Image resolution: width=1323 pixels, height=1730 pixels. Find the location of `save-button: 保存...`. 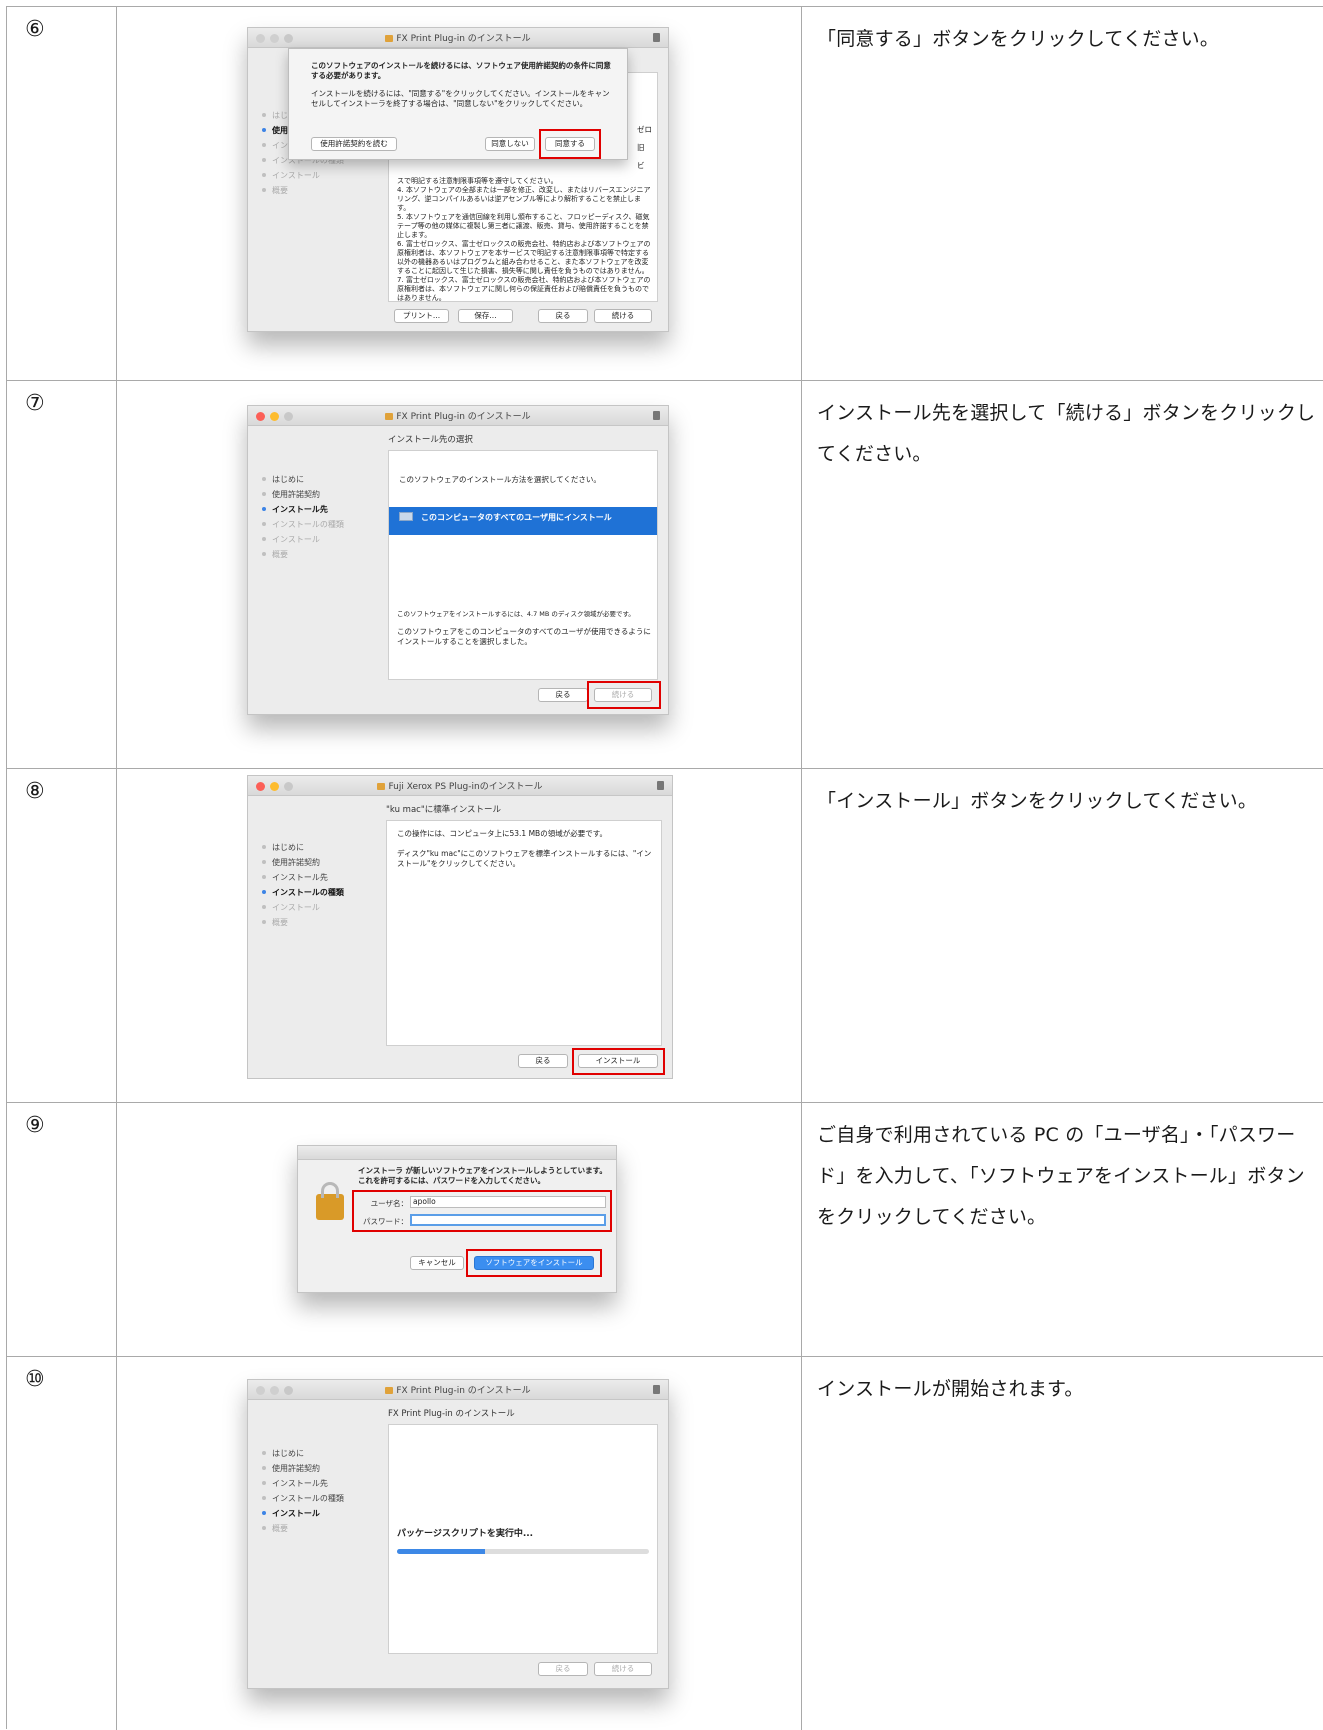

save-button: 保存... is located at coordinates (485, 316).